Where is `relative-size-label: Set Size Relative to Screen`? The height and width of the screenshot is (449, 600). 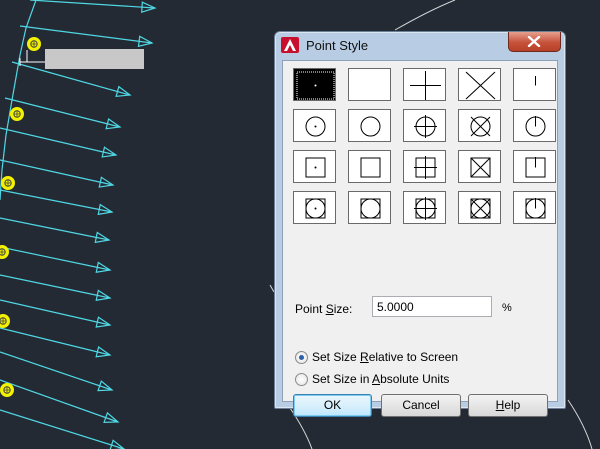 relative-size-label: Set Size Relative to Screen is located at coordinates (385, 357).